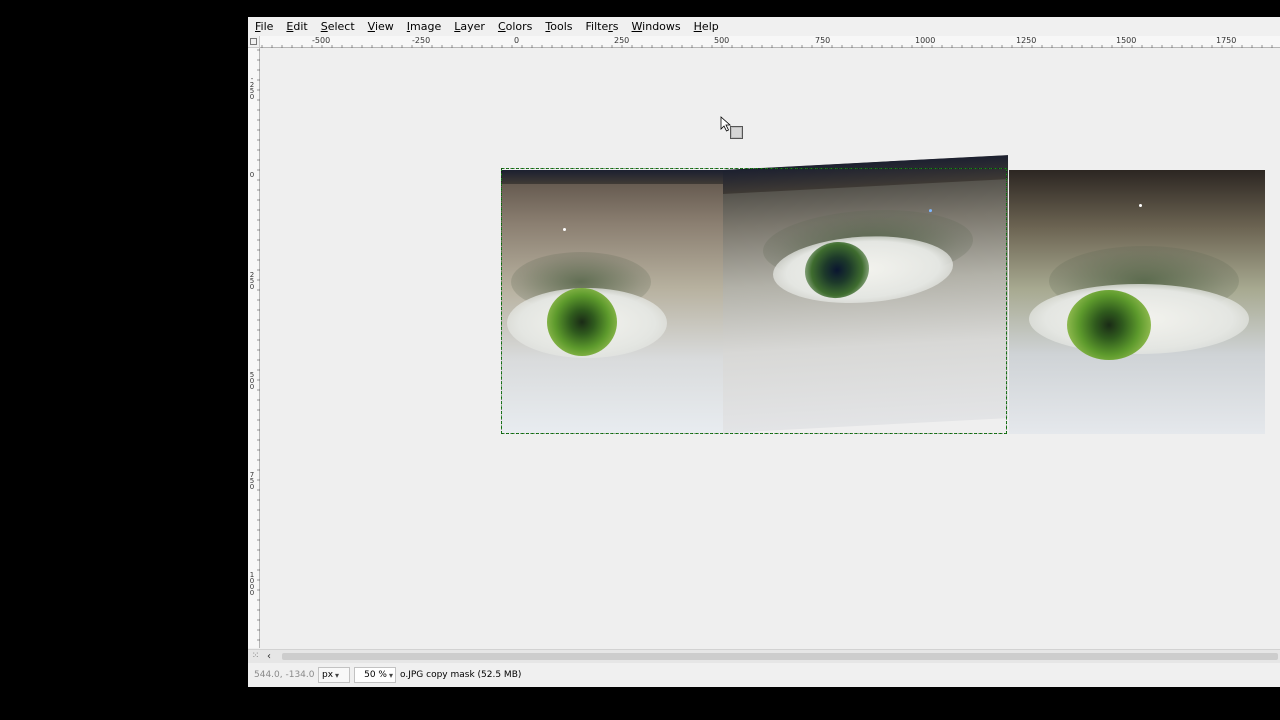  Describe the element at coordinates (710, 26) in the screenshot. I see `menu-help-label: elp` at that location.